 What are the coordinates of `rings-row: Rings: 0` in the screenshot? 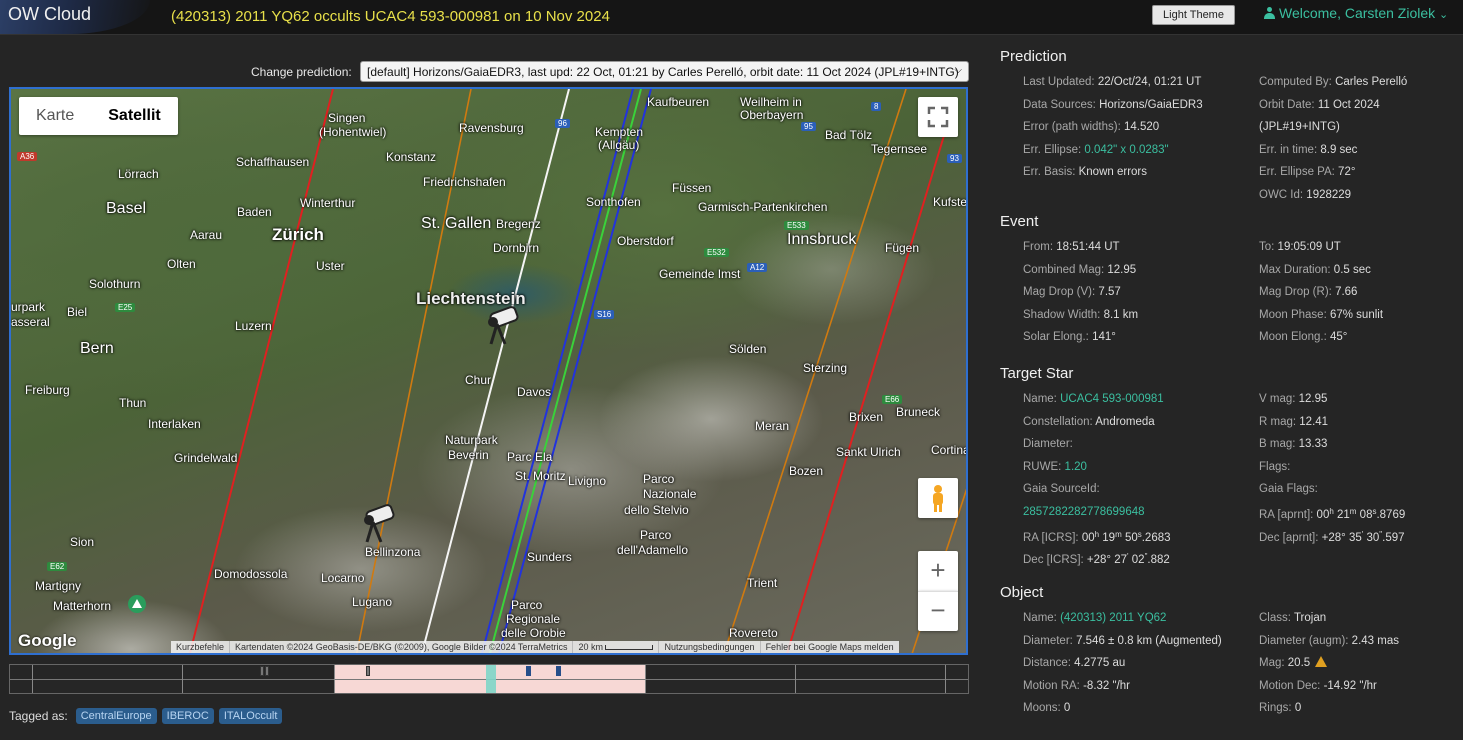 It's located at (1280, 708).